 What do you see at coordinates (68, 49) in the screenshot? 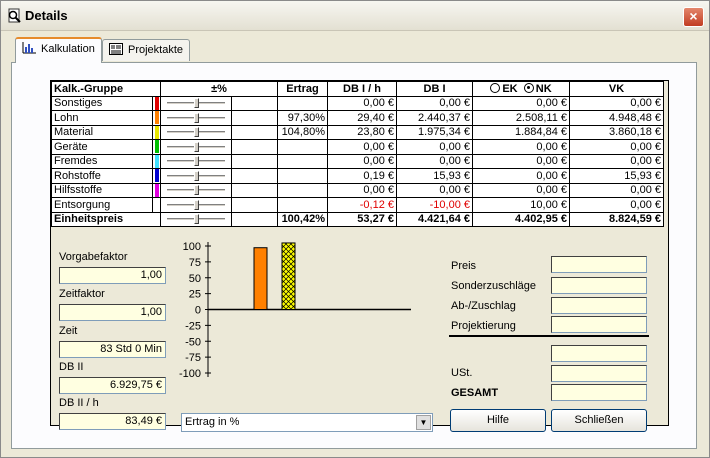
I see `tab-kalkulation-label: Kalkulation` at bounding box center [68, 49].